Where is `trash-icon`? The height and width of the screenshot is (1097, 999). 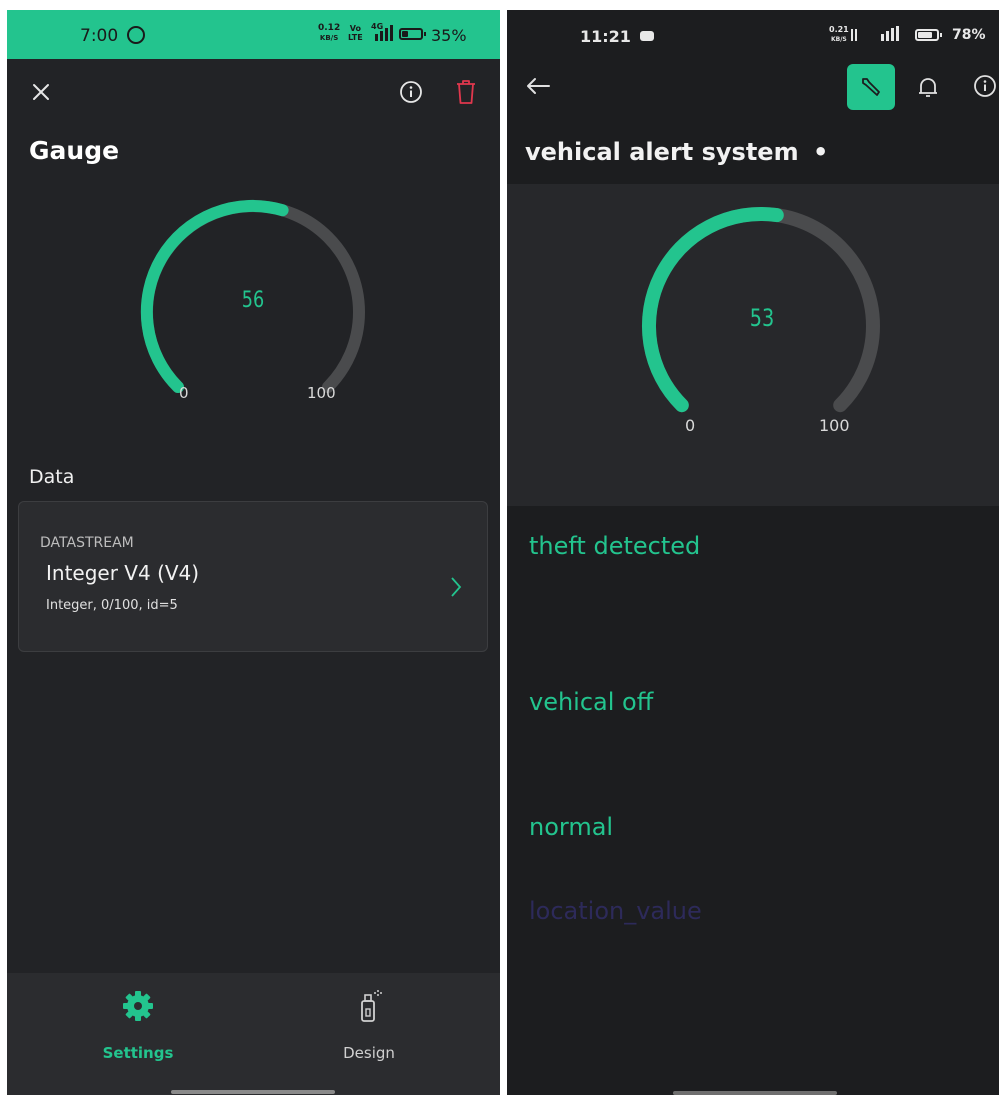
trash-icon is located at coordinates (466, 92).